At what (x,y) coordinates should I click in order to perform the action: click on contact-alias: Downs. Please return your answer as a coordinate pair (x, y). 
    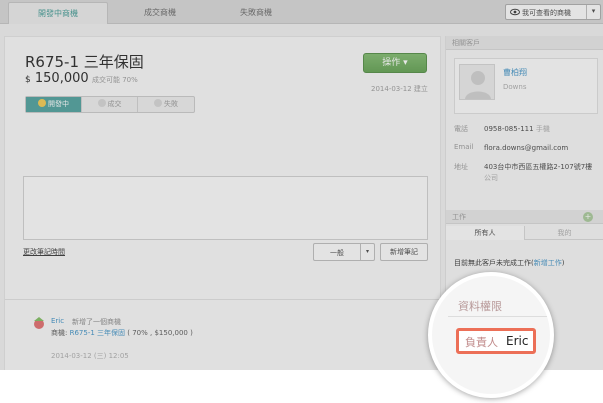
    Looking at the image, I should click on (515, 87).